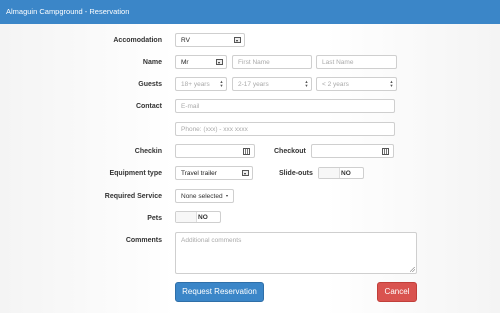 The height and width of the screenshot is (313, 500). What do you see at coordinates (68, 11) in the screenshot?
I see `window-title: Almaguin Campground - Reservation` at bounding box center [68, 11].